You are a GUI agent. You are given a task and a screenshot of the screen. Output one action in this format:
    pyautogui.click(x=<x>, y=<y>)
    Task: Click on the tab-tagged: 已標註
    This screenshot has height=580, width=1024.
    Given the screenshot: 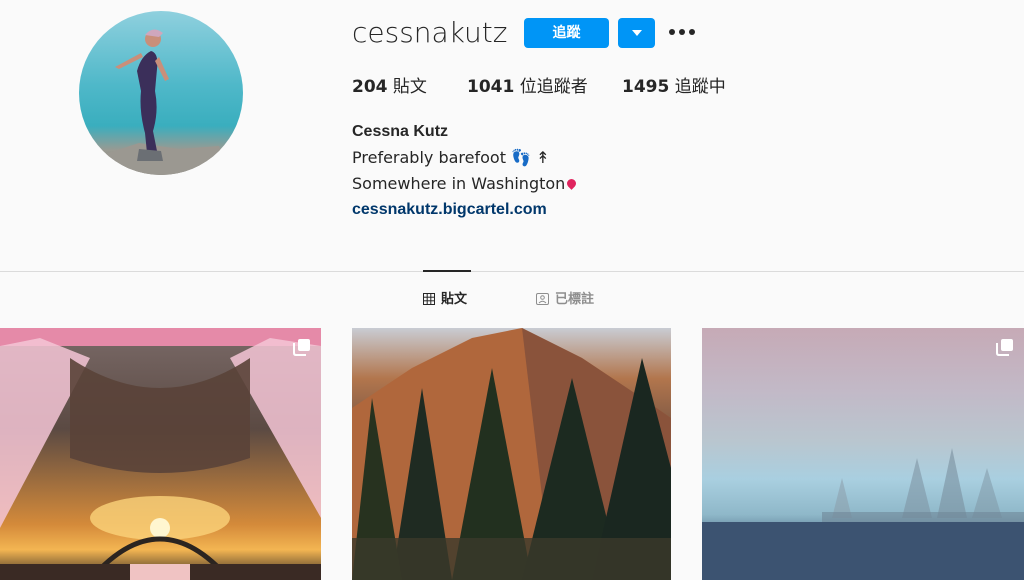 What is the action you would take?
    pyautogui.click(x=565, y=300)
    